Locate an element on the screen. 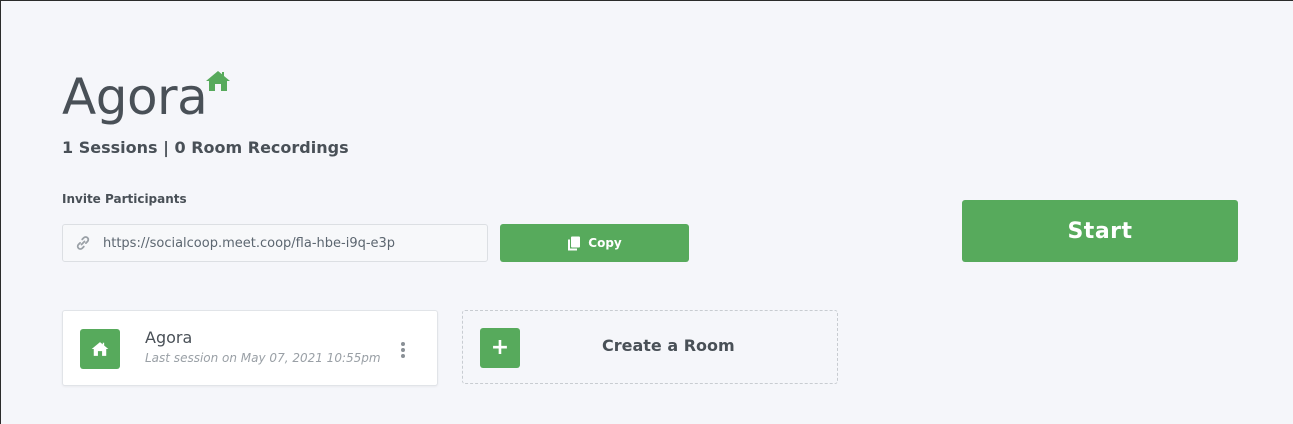 This screenshot has width=1293, height=424. room-card-last-session: Last session on May 07, 2021 10:55pm is located at coordinates (263, 358).